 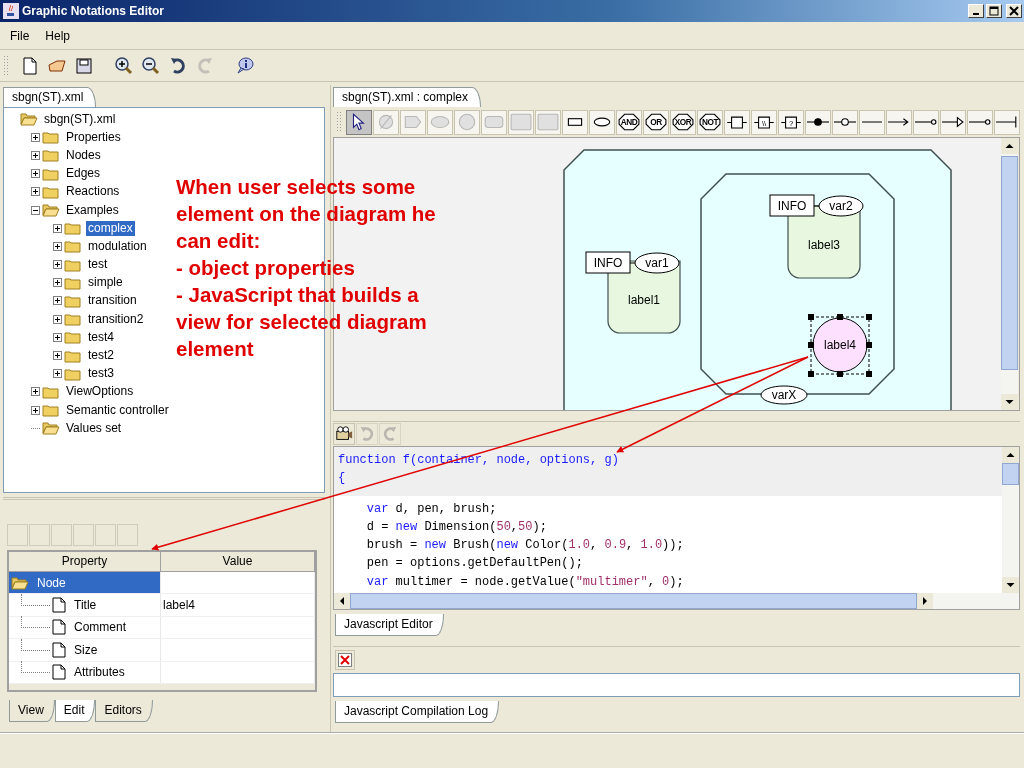 What do you see at coordinates (1007, 122) in the screenshot?
I see `bar-line-tool` at bounding box center [1007, 122].